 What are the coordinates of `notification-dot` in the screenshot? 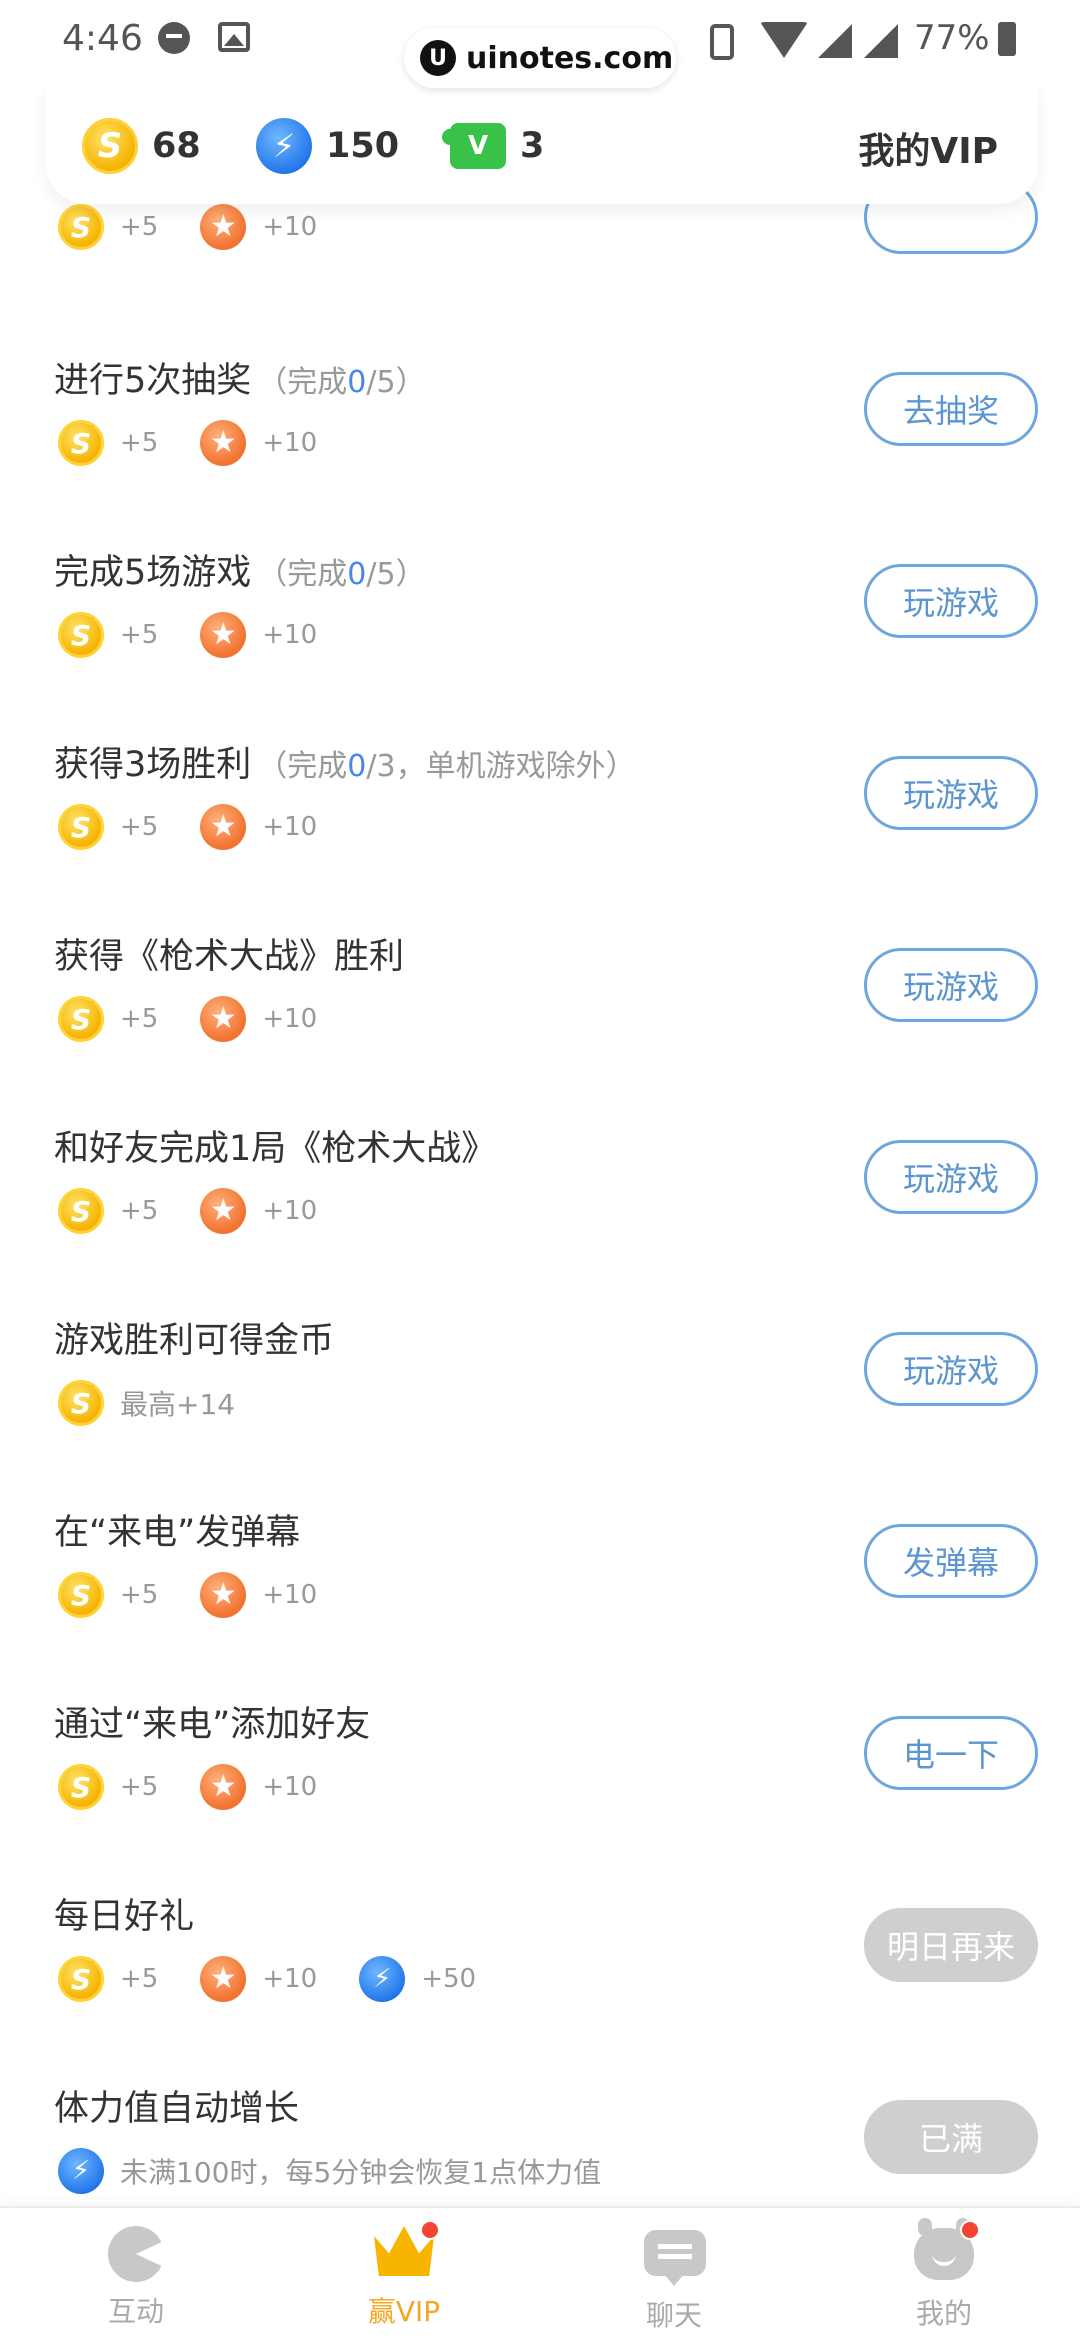 It's located at (430, 2230).